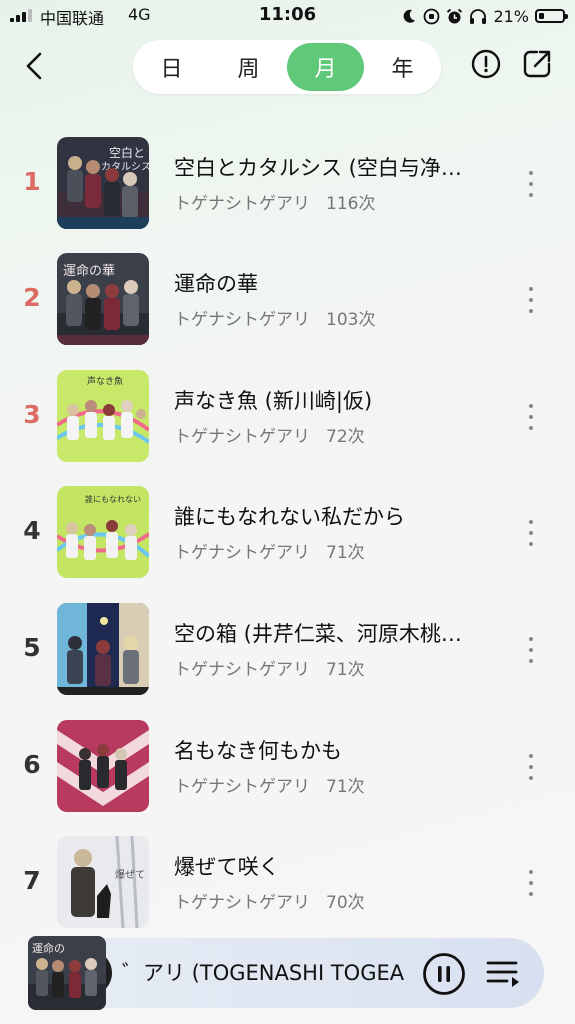 The height and width of the screenshot is (1024, 575). Describe the element at coordinates (32, 880) in the screenshot. I see `rank-number: 7` at that location.